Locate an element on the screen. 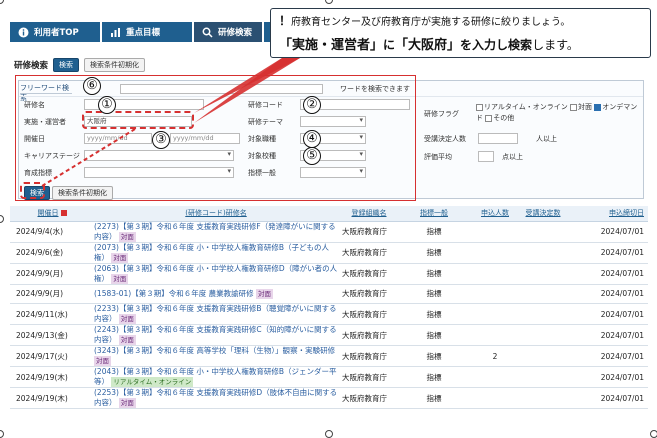 Image resolution: width=657 pixels, height=438 pixels. row-code: (2043) is located at coordinates (106, 371).